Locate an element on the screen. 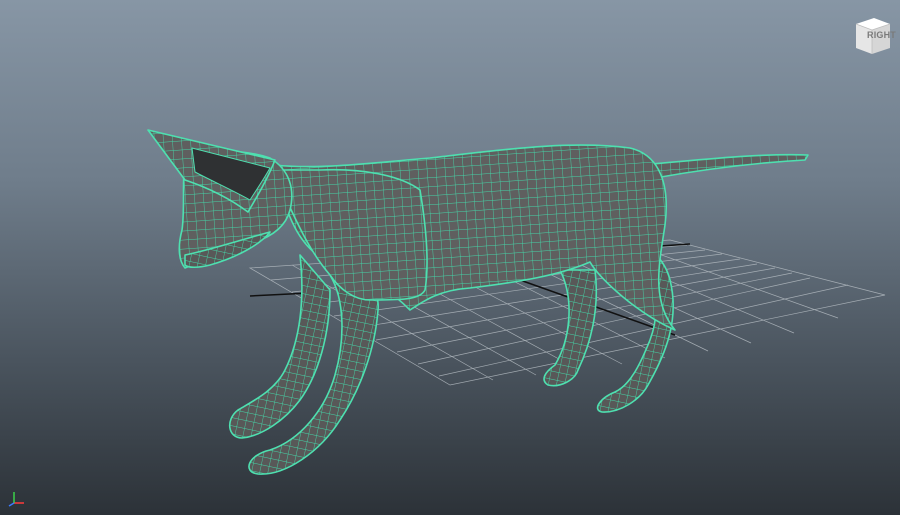 The image size is (900, 515). grid-axis-x-far is located at coordinates (675, 245).